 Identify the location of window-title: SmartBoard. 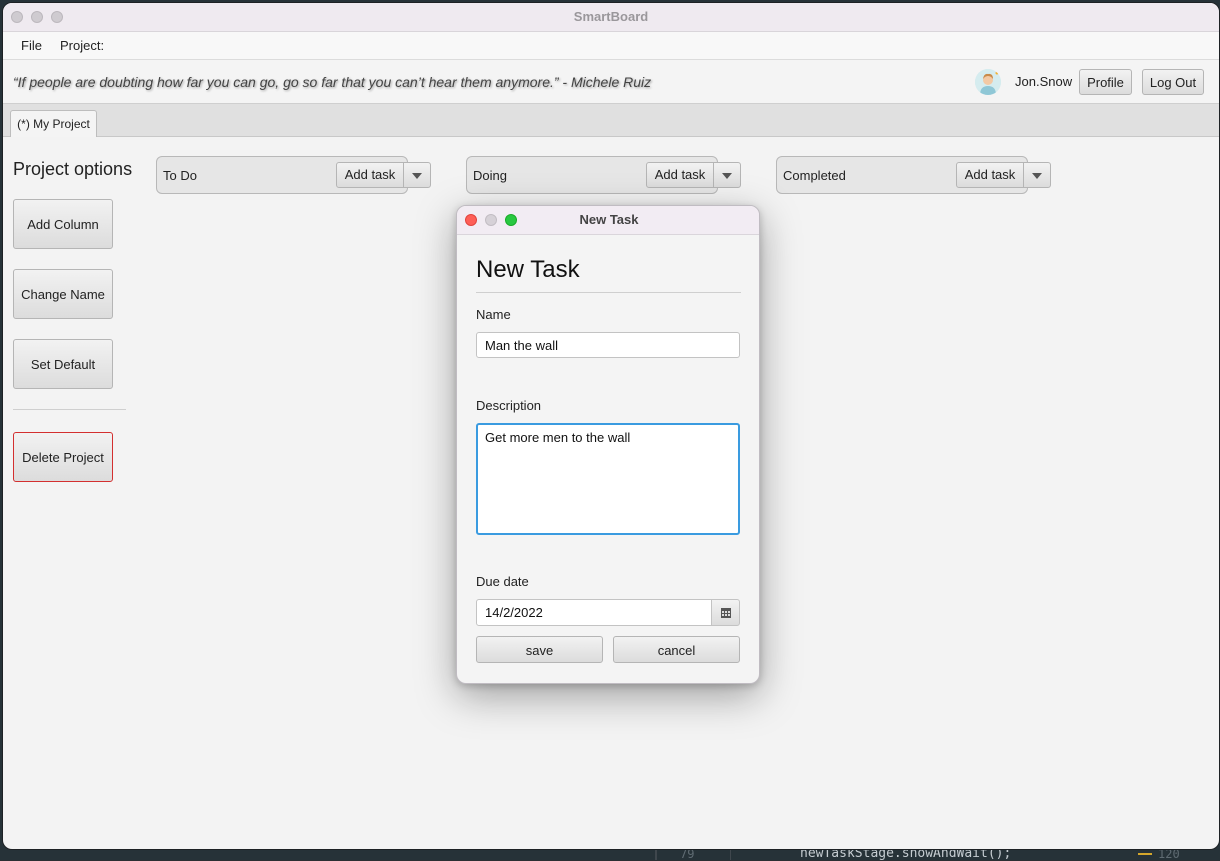
(611, 16).